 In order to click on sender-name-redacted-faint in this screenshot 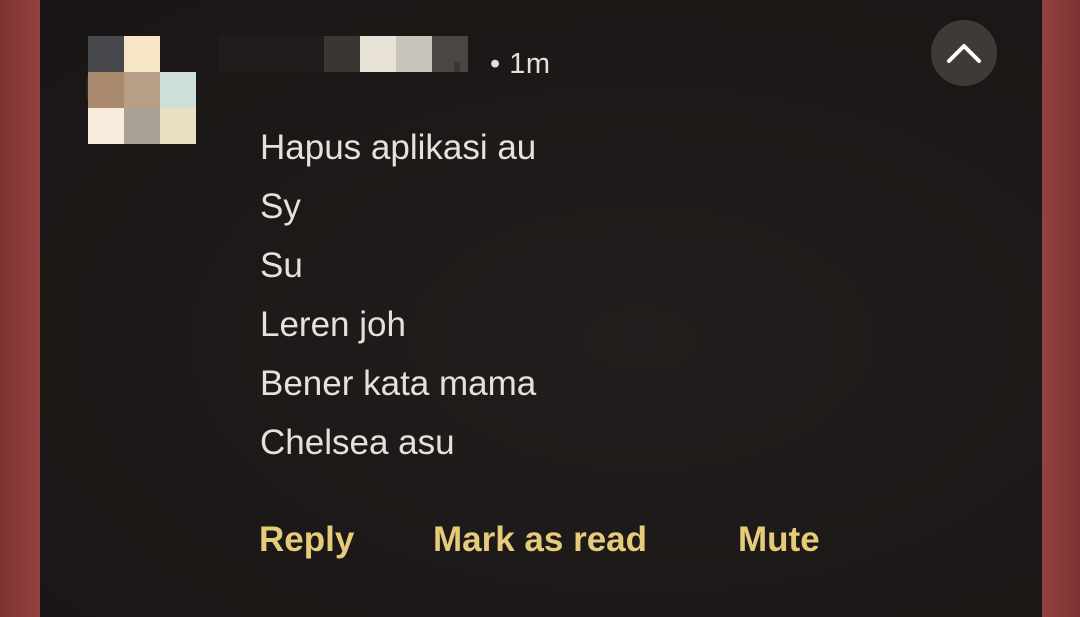, I will do `click(271, 54)`.